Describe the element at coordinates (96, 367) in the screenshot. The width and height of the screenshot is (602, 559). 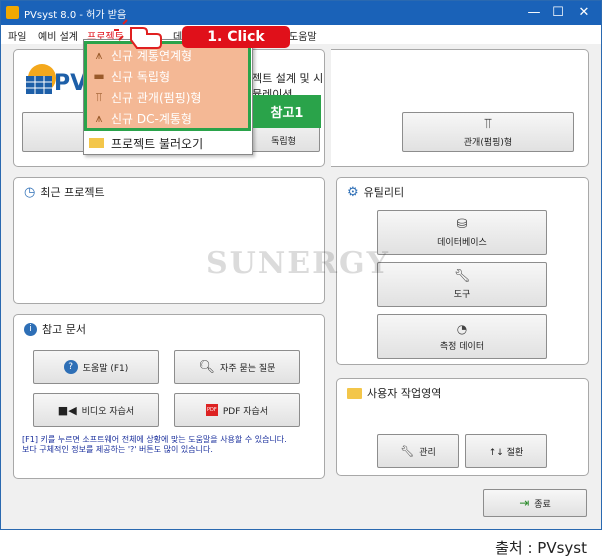
I see `help-button: ? 도움말 (F1)` at that location.